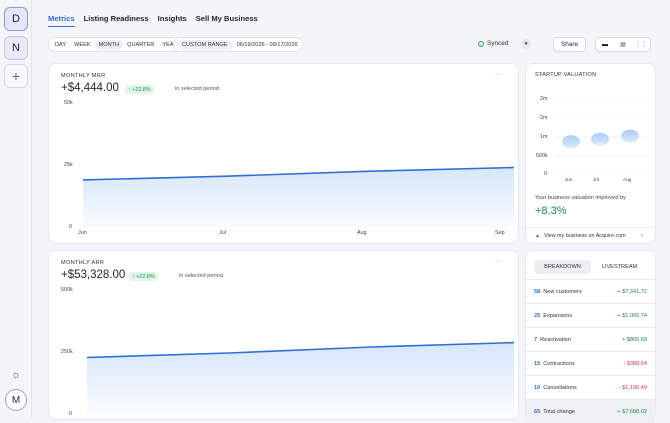  What do you see at coordinates (500, 233) in the screenshot?
I see `mrr-x-tick: Sep` at bounding box center [500, 233].